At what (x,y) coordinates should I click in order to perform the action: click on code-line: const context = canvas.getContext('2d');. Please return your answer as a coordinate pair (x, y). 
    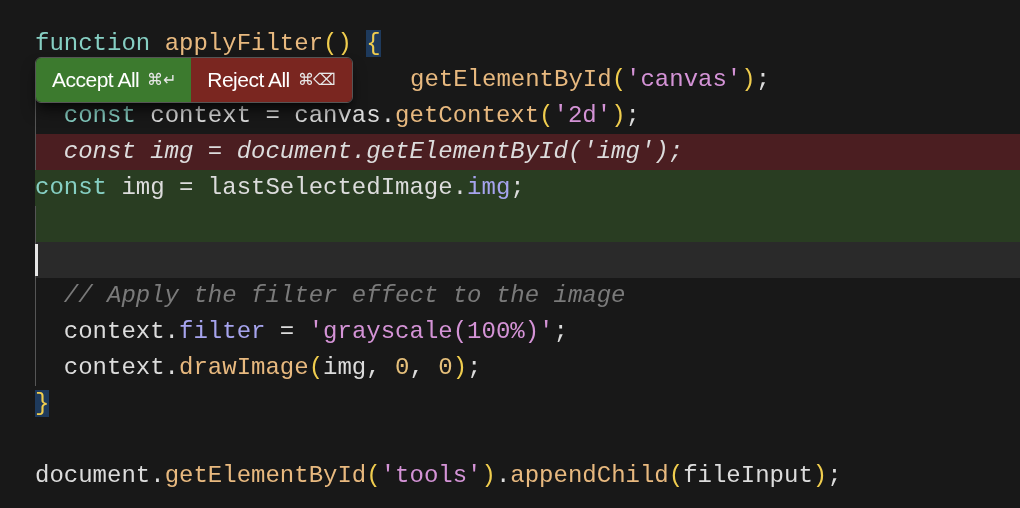
    Looking at the image, I should click on (351, 116).